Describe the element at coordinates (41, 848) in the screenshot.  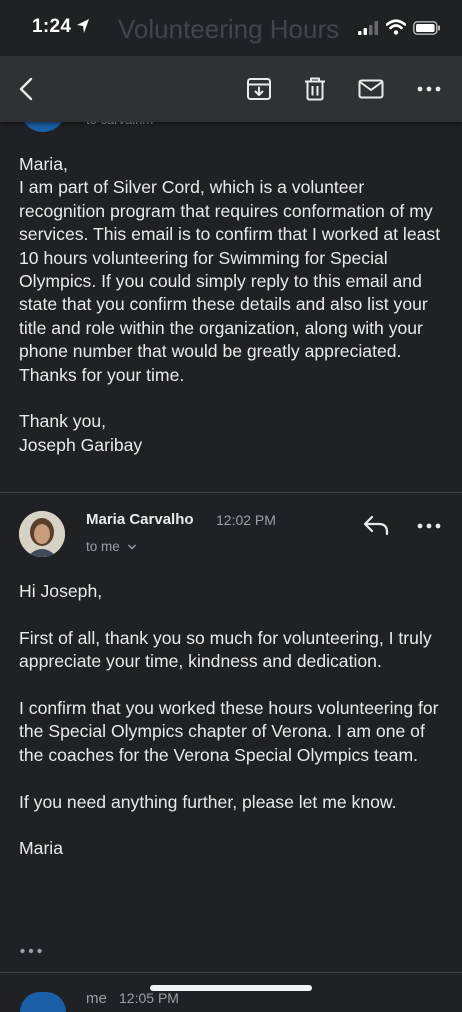
I see `reply-signature: Maria` at that location.